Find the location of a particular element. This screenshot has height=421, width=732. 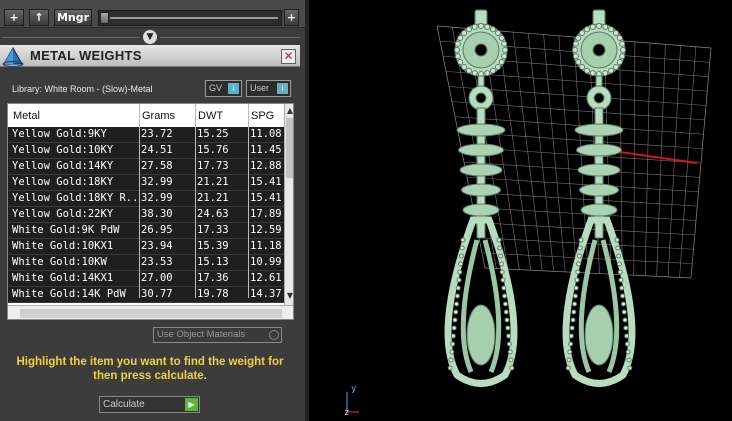

metal-cell: Yellow Gold:22KY is located at coordinates (63, 214).